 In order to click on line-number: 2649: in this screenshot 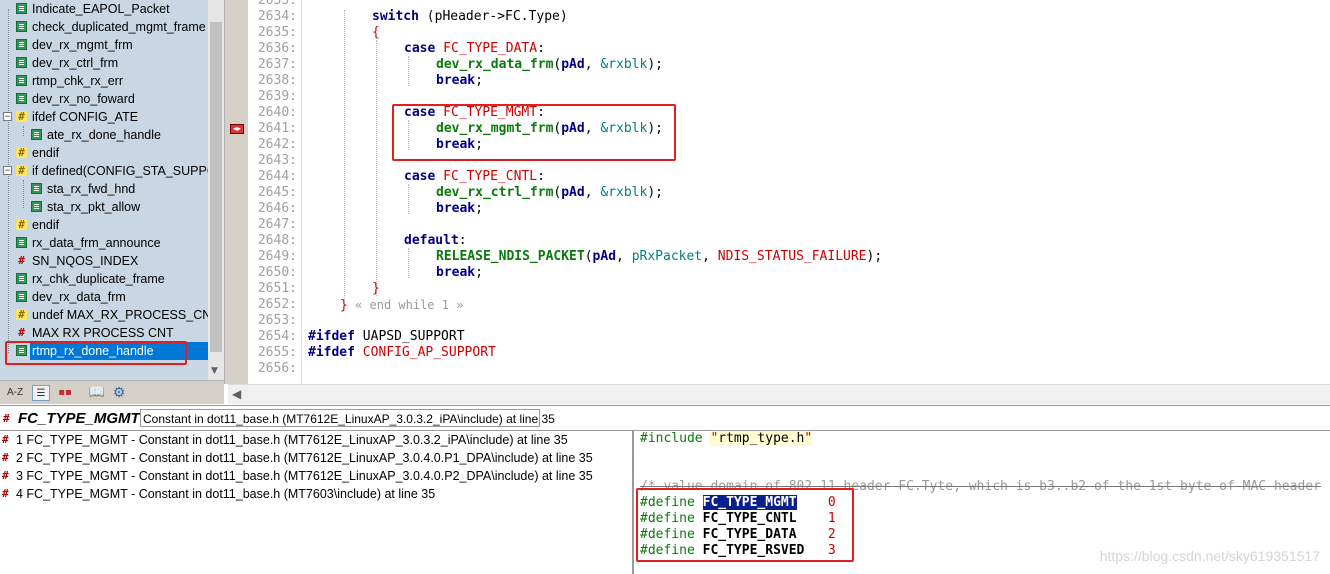, I will do `click(277, 256)`.